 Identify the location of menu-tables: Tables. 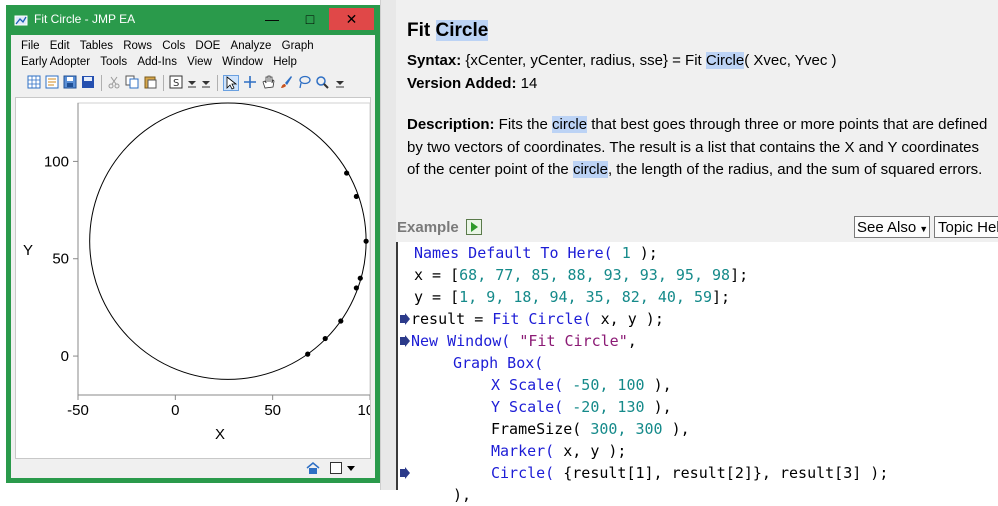
(96, 46).